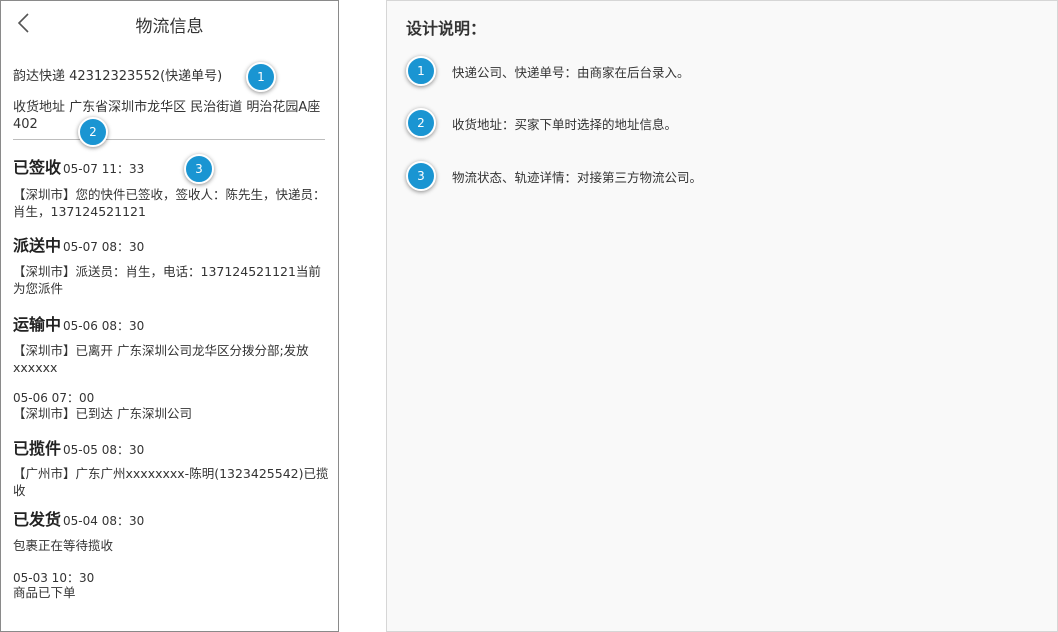 This screenshot has width=1058, height=632. I want to click on timeline-time: 05-03 10：30, so click(54, 578).